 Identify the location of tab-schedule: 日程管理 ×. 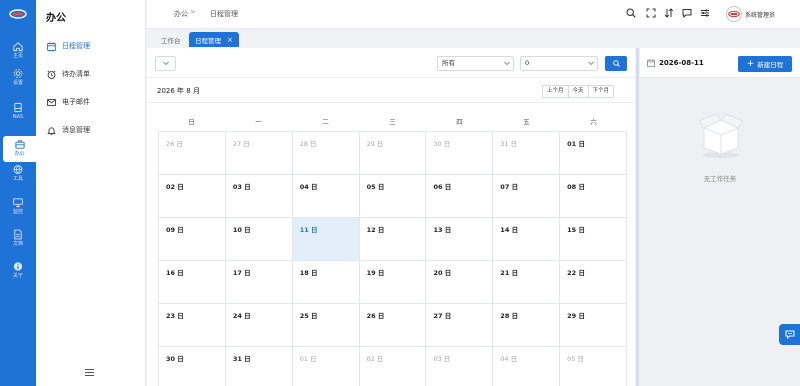
(214, 39).